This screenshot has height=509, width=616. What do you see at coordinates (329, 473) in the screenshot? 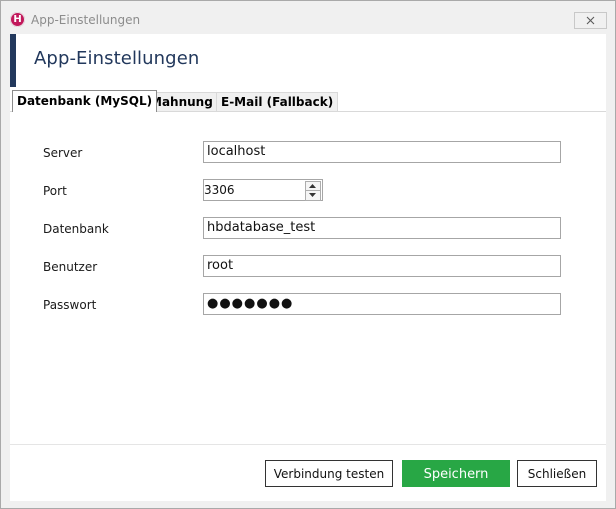
I see `test-connection-button: Verbindung testen` at bounding box center [329, 473].